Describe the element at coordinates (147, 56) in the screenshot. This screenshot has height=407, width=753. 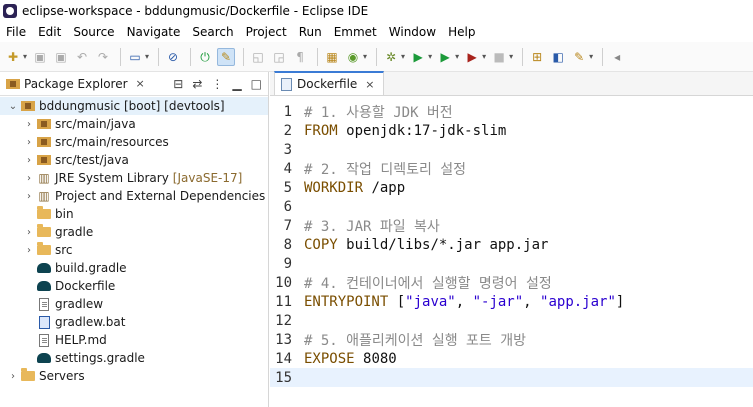
I see `terminal-dropdown-icon: ▾` at that location.